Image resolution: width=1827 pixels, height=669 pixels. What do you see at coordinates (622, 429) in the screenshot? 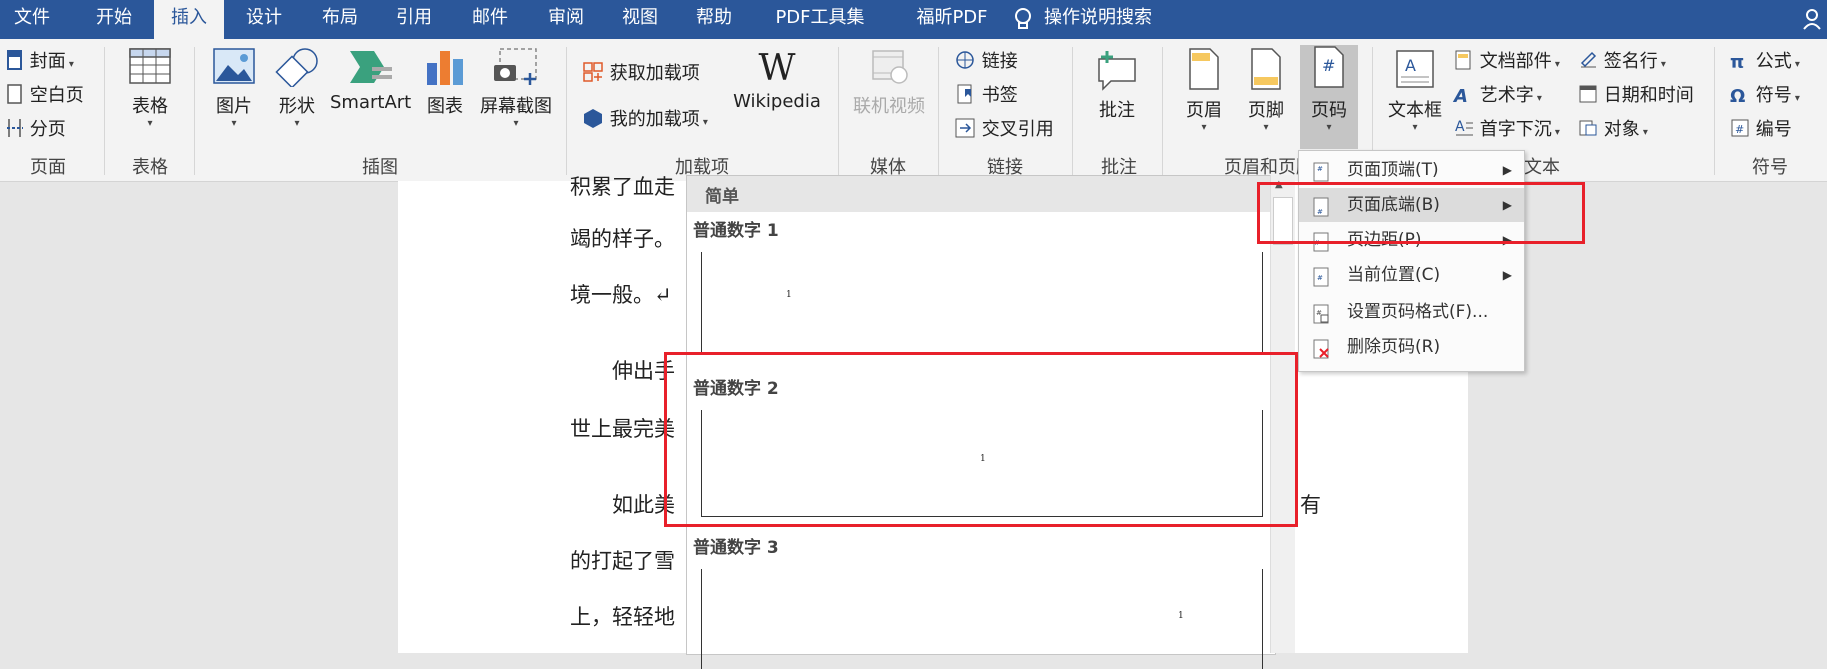
I see `doc-line: 世上最完美` at bounding box center [622, 429].